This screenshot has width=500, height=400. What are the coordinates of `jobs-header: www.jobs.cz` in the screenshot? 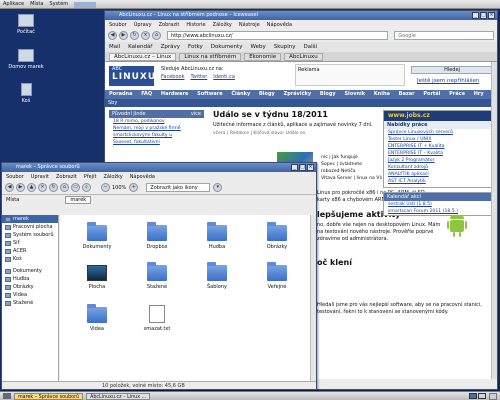 It's located at (438, 116).